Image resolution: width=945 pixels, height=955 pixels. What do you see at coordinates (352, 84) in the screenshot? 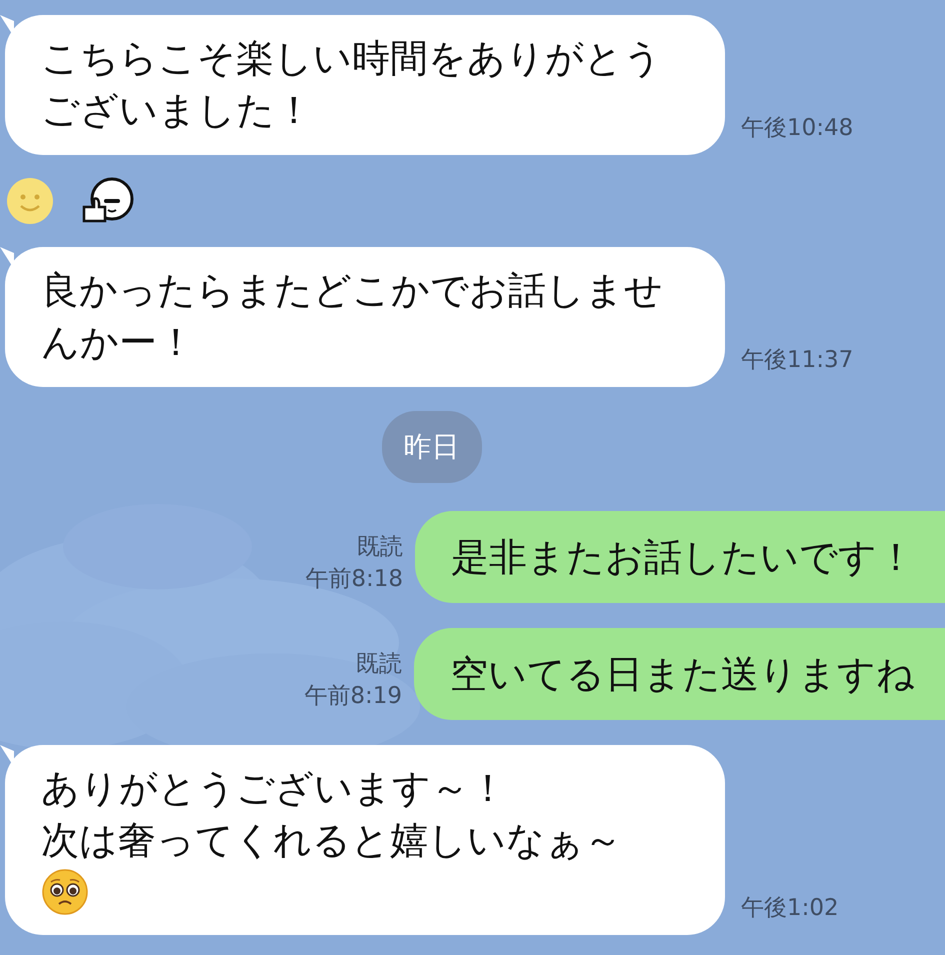
I see `message-text: こちらこそ楽しい時間をありがとうございました！` at bounding box center [352, 84].